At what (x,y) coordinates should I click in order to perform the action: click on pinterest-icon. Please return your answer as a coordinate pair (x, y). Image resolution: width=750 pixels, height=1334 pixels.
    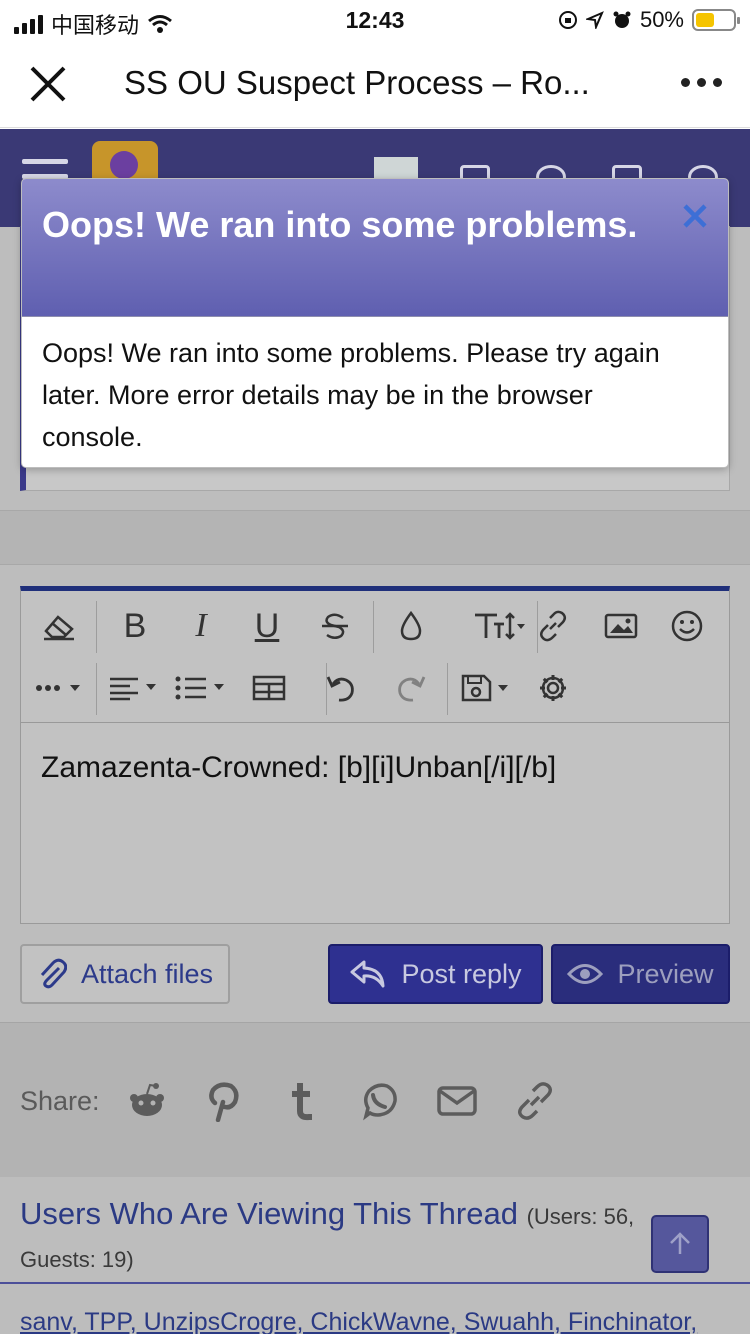
    Looking at the image, I should click on (225, 1101).